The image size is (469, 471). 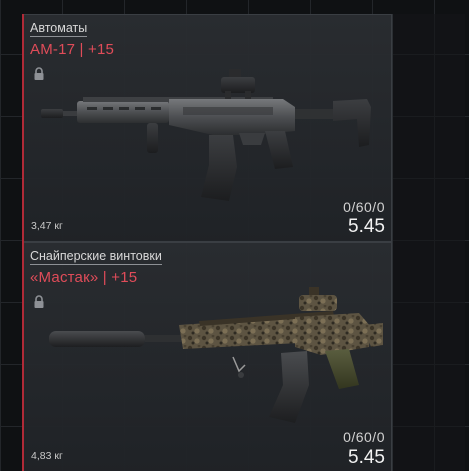 I want to click on weapon-weight: 4,83 кг, so click(x=47, y=456).